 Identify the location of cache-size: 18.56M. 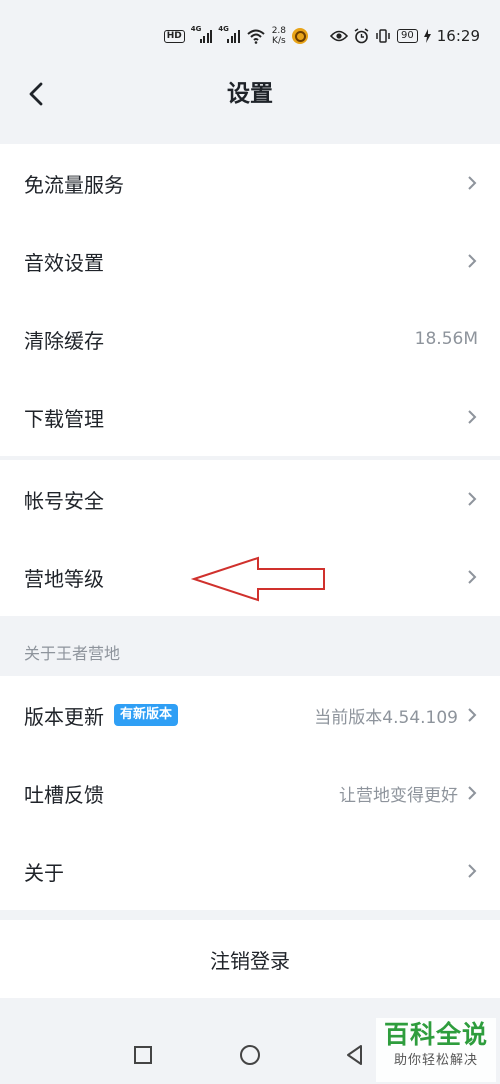
(446, 339).